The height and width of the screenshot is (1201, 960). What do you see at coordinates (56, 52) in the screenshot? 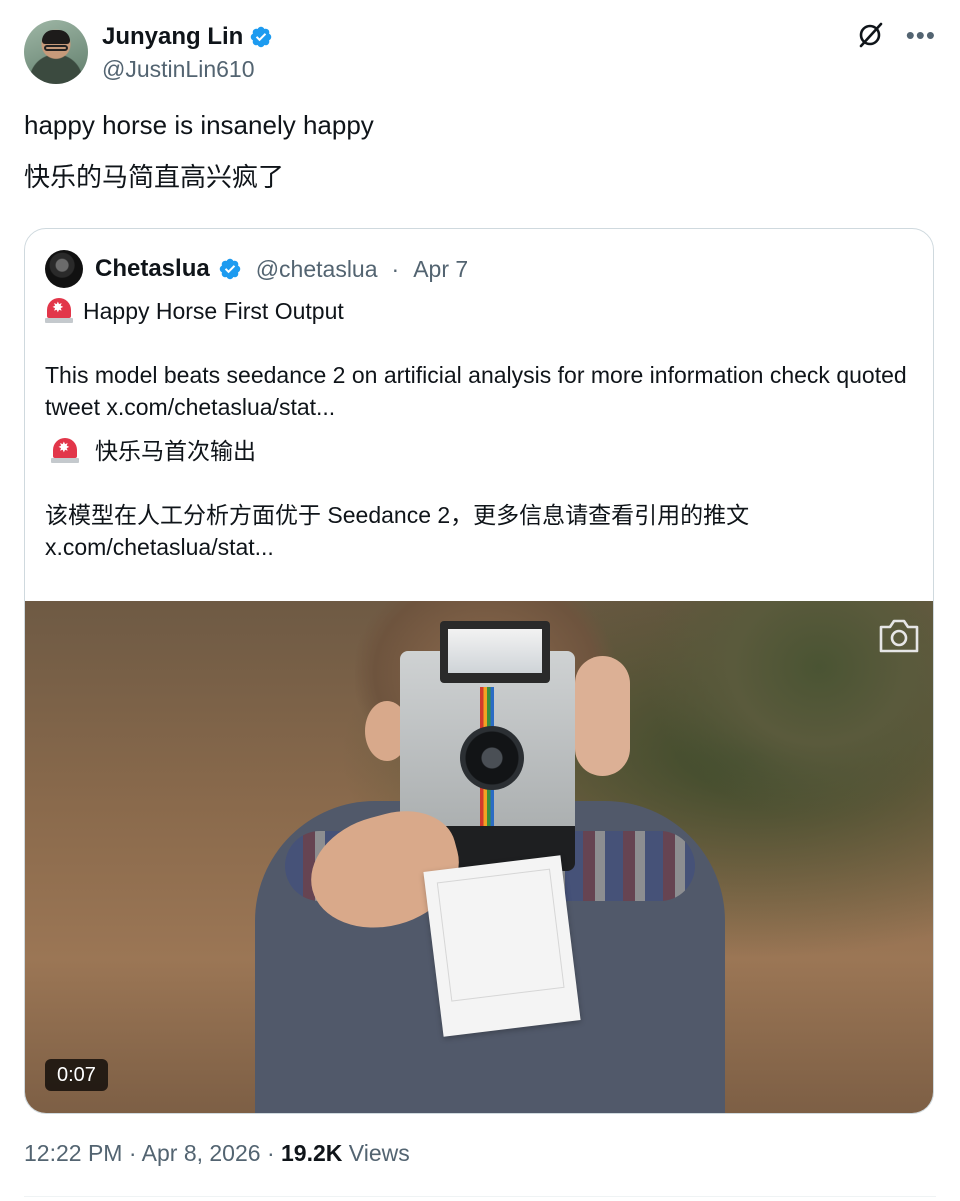
I see `author-avatar` at bounding box center [56, 52].